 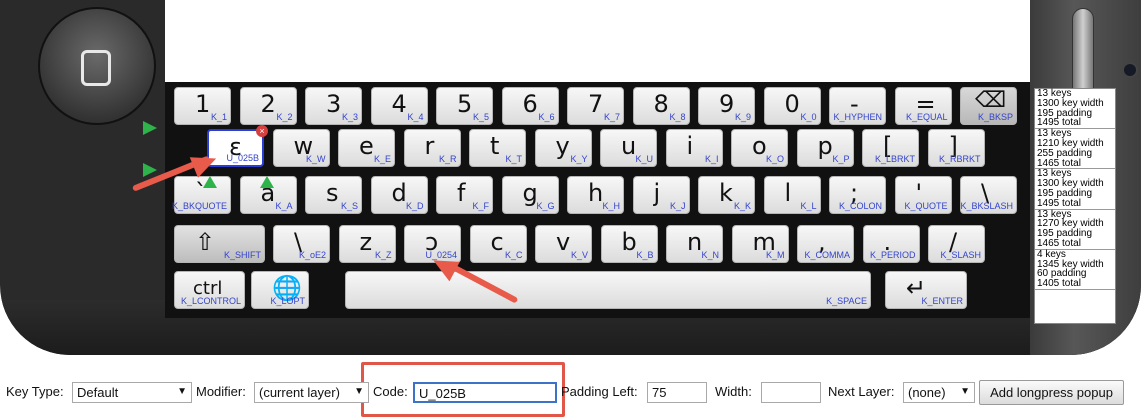 I want to click on key-code-label: K_J, so click(x=677, y=206).